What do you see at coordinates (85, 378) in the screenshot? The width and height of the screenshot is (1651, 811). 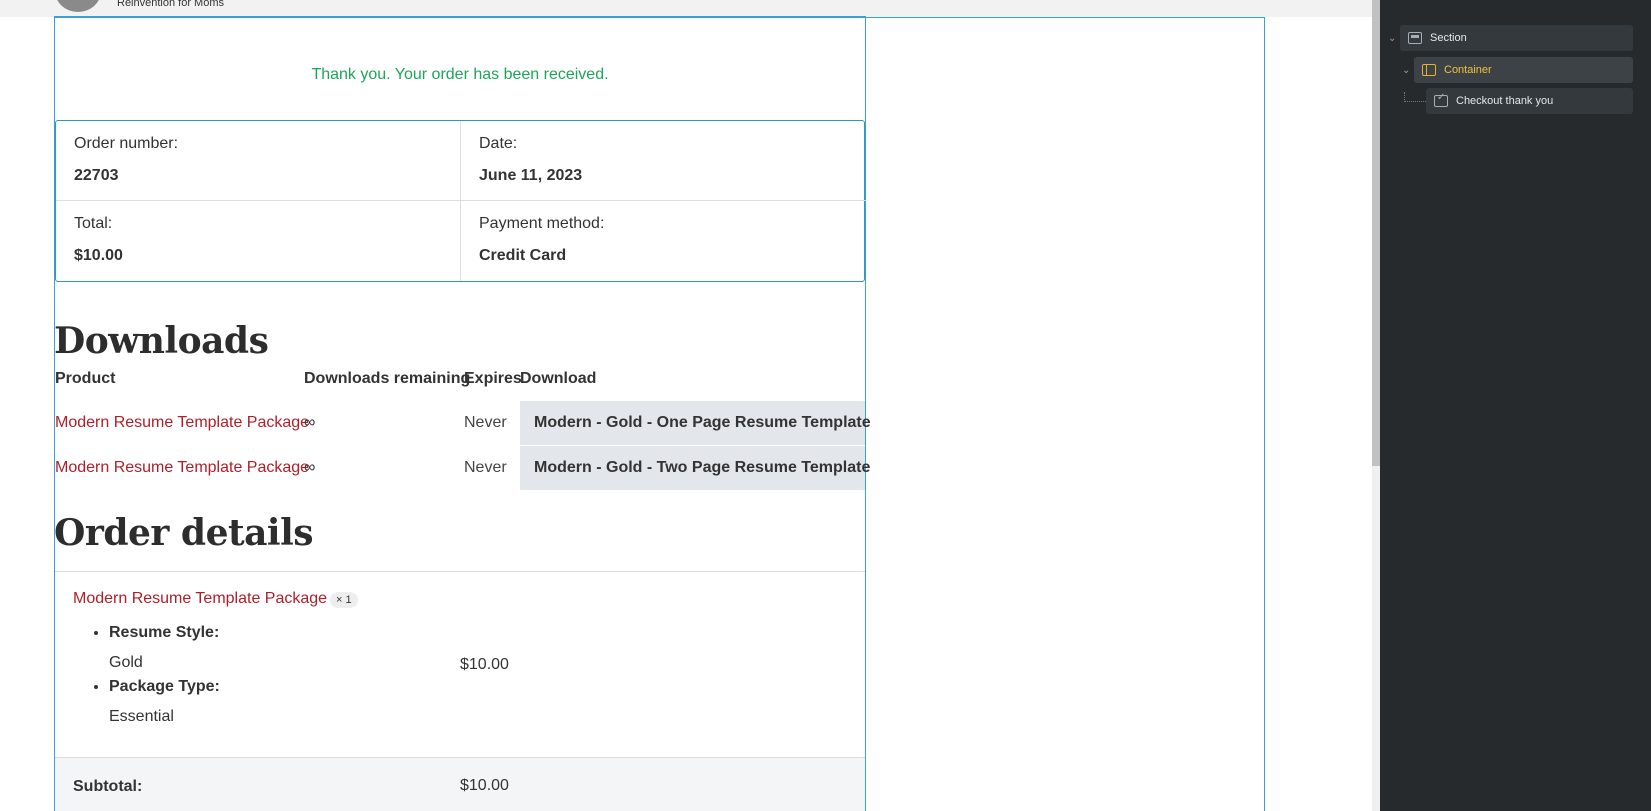 I see `column-header-product: Product` at bounding box center [85, 378].